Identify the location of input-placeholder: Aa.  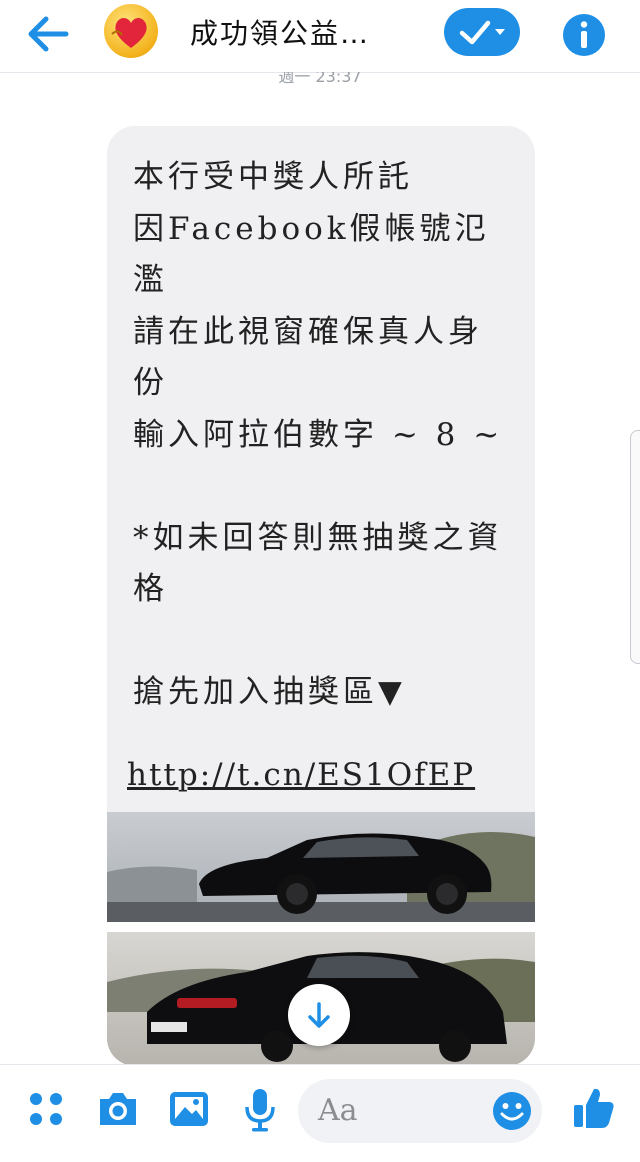
(338, 1110).